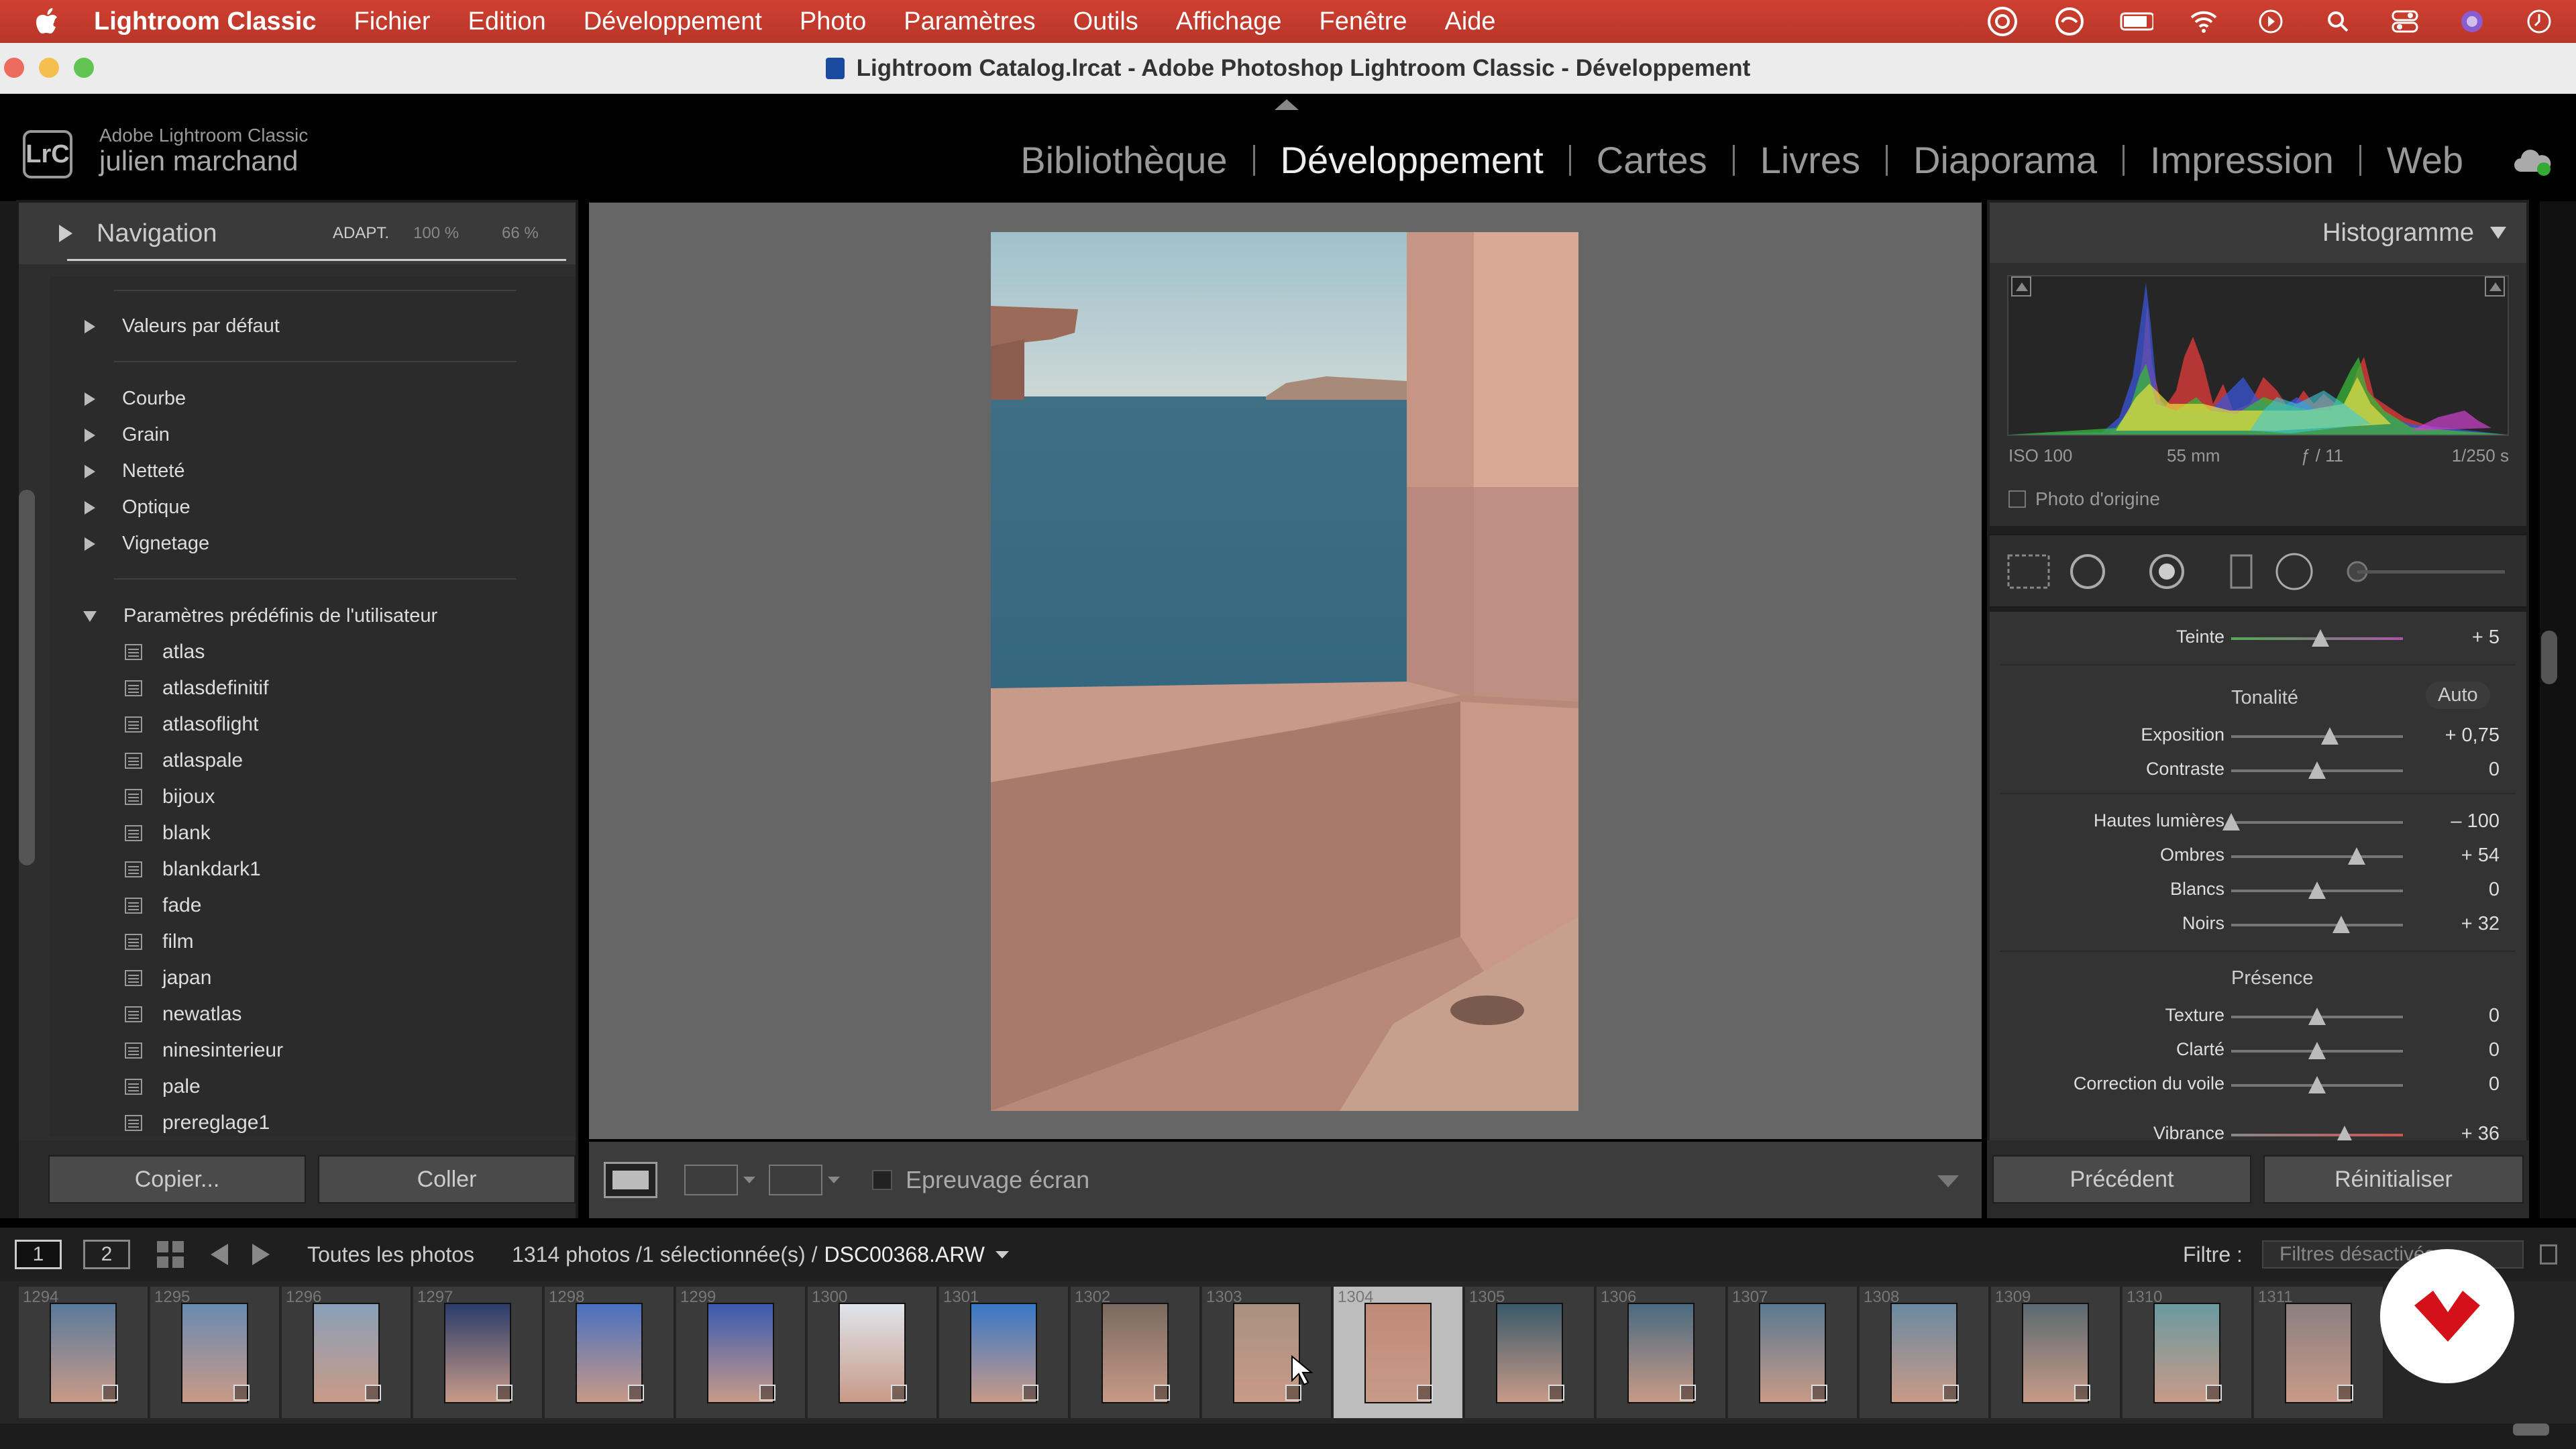 Image resolution: width=2576 pixels, height=1449 pixels. Describe the element at coordinates (2258, 233) in the screenshot. I see `histogram-header: Histogramme` at that location.